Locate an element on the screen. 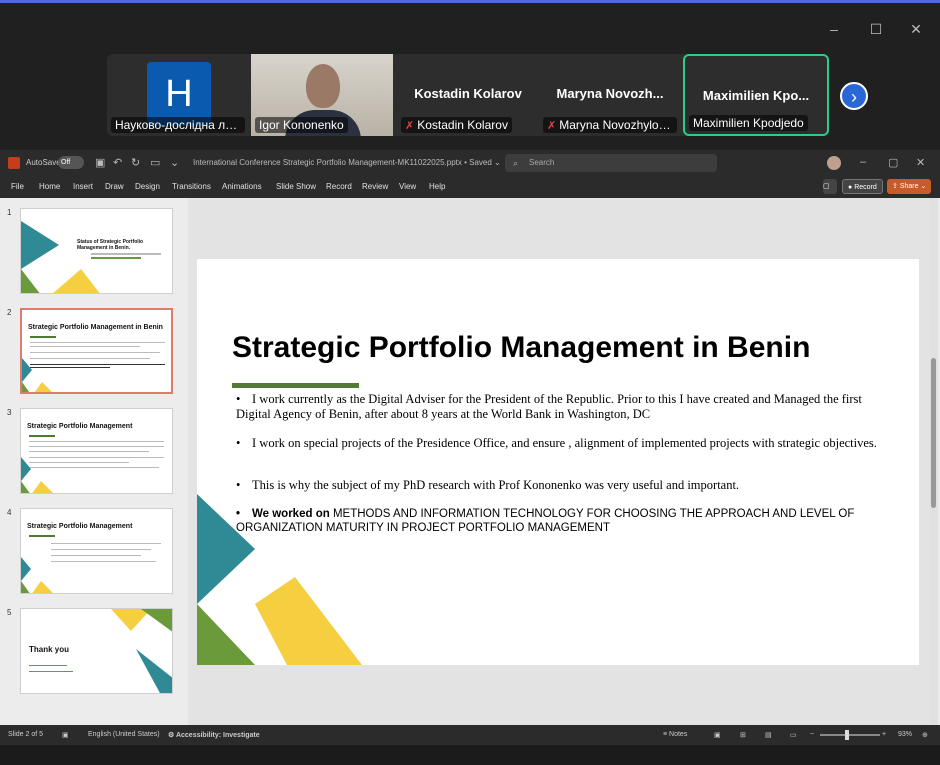 The width and height of the screenshot is (940, 765). search-input: ⌕ Search is located at coordinates (611, 163).